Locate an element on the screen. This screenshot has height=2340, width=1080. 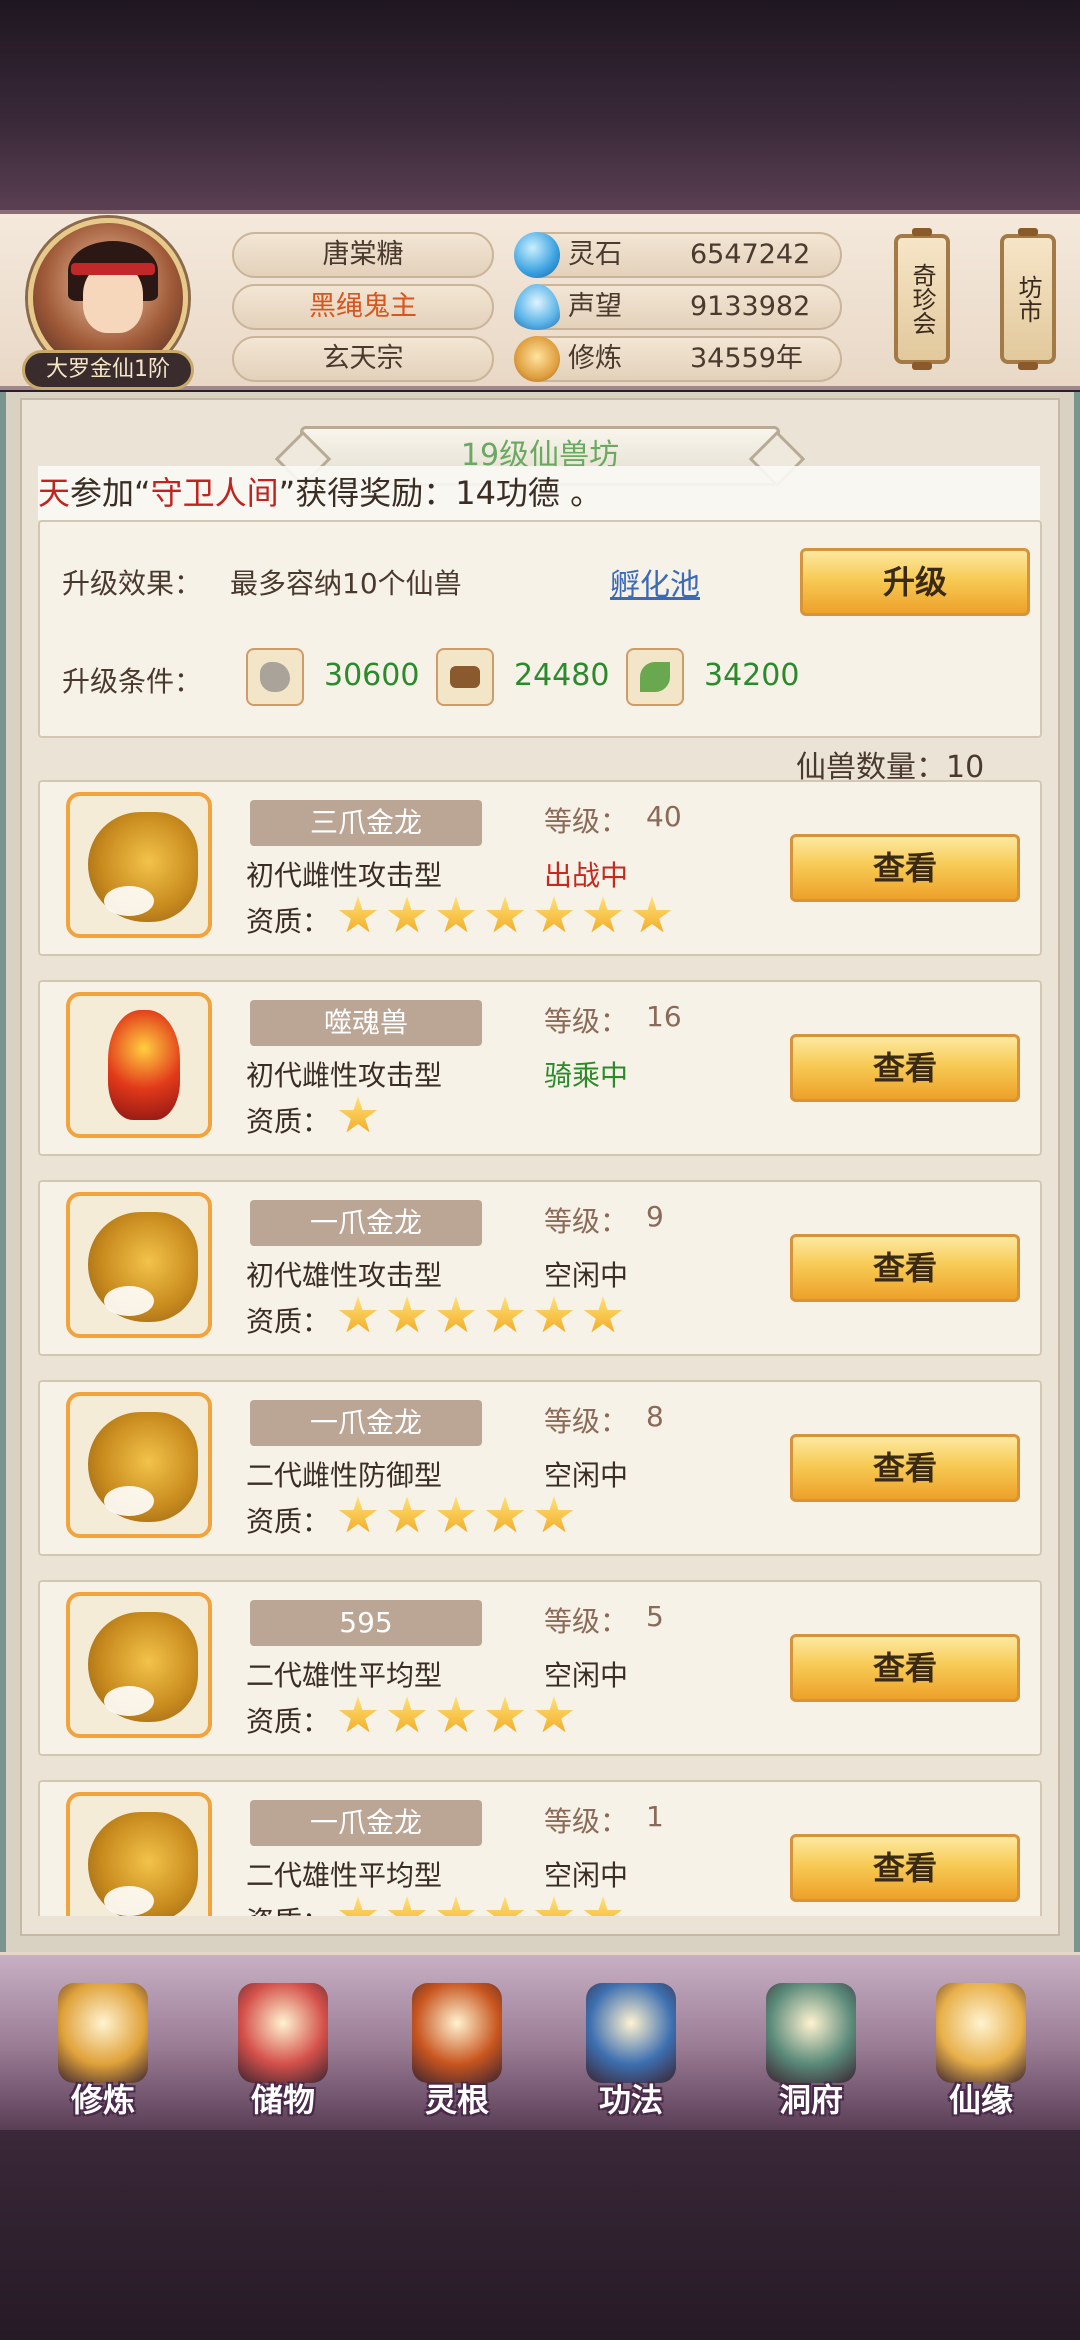
upgrade-effect-label: 升级效果： is located at coordinates (132, 583).